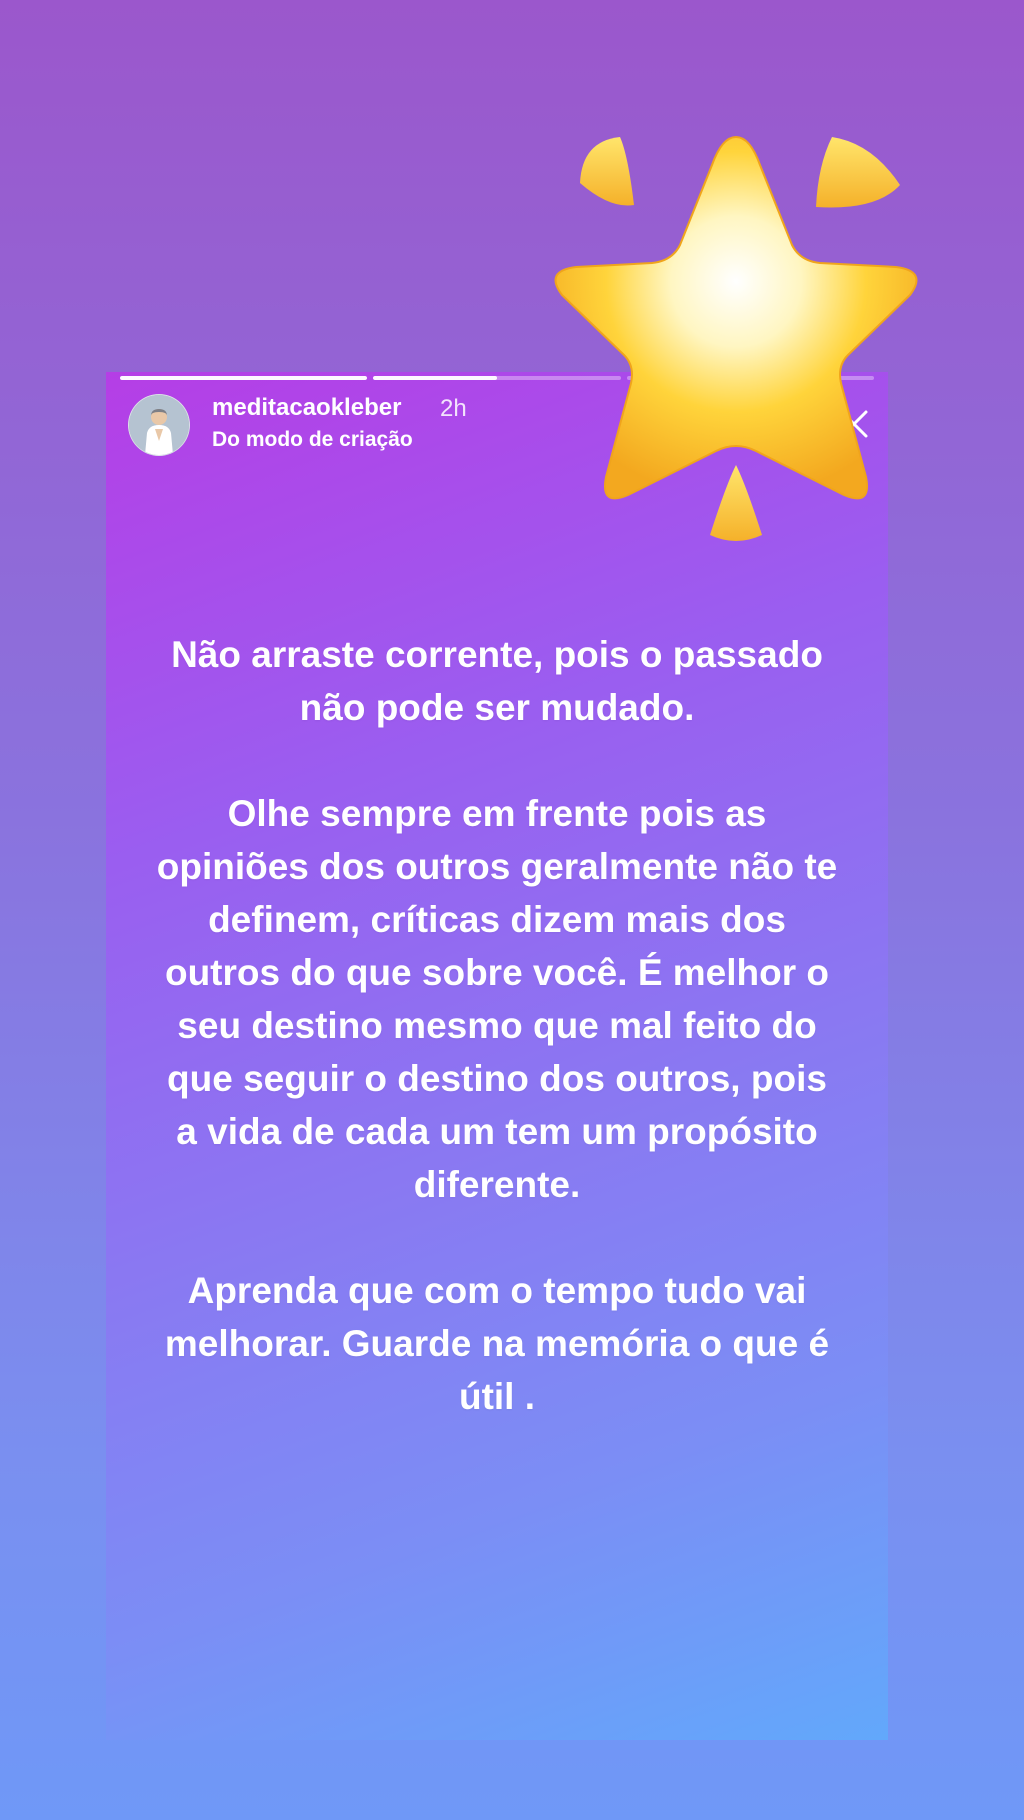 Image resolution: width=1024 pixels, height=1820 pixels. I want to click on progress-segment, so click(244, 378).